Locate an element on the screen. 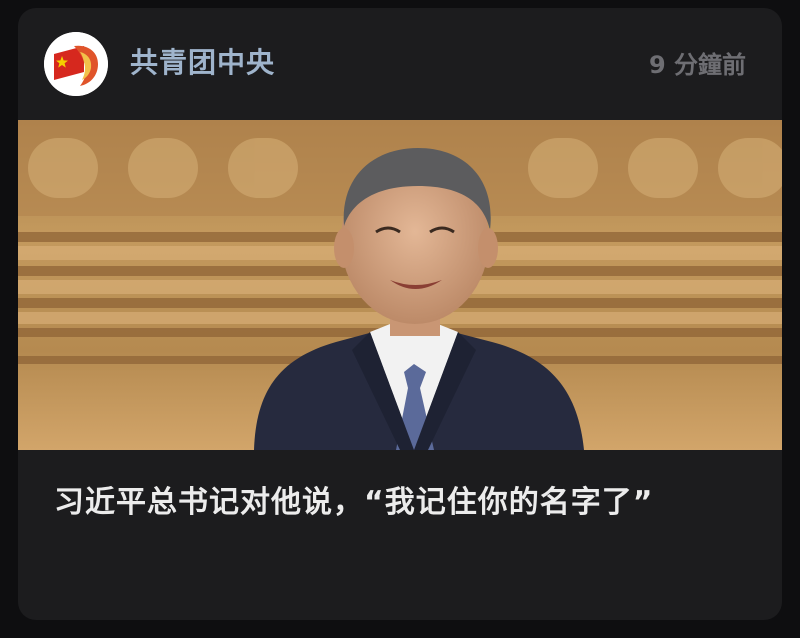  headline: 习近平总书记对他说，“我记住你的名字了” is located at coordinates (404, 503).